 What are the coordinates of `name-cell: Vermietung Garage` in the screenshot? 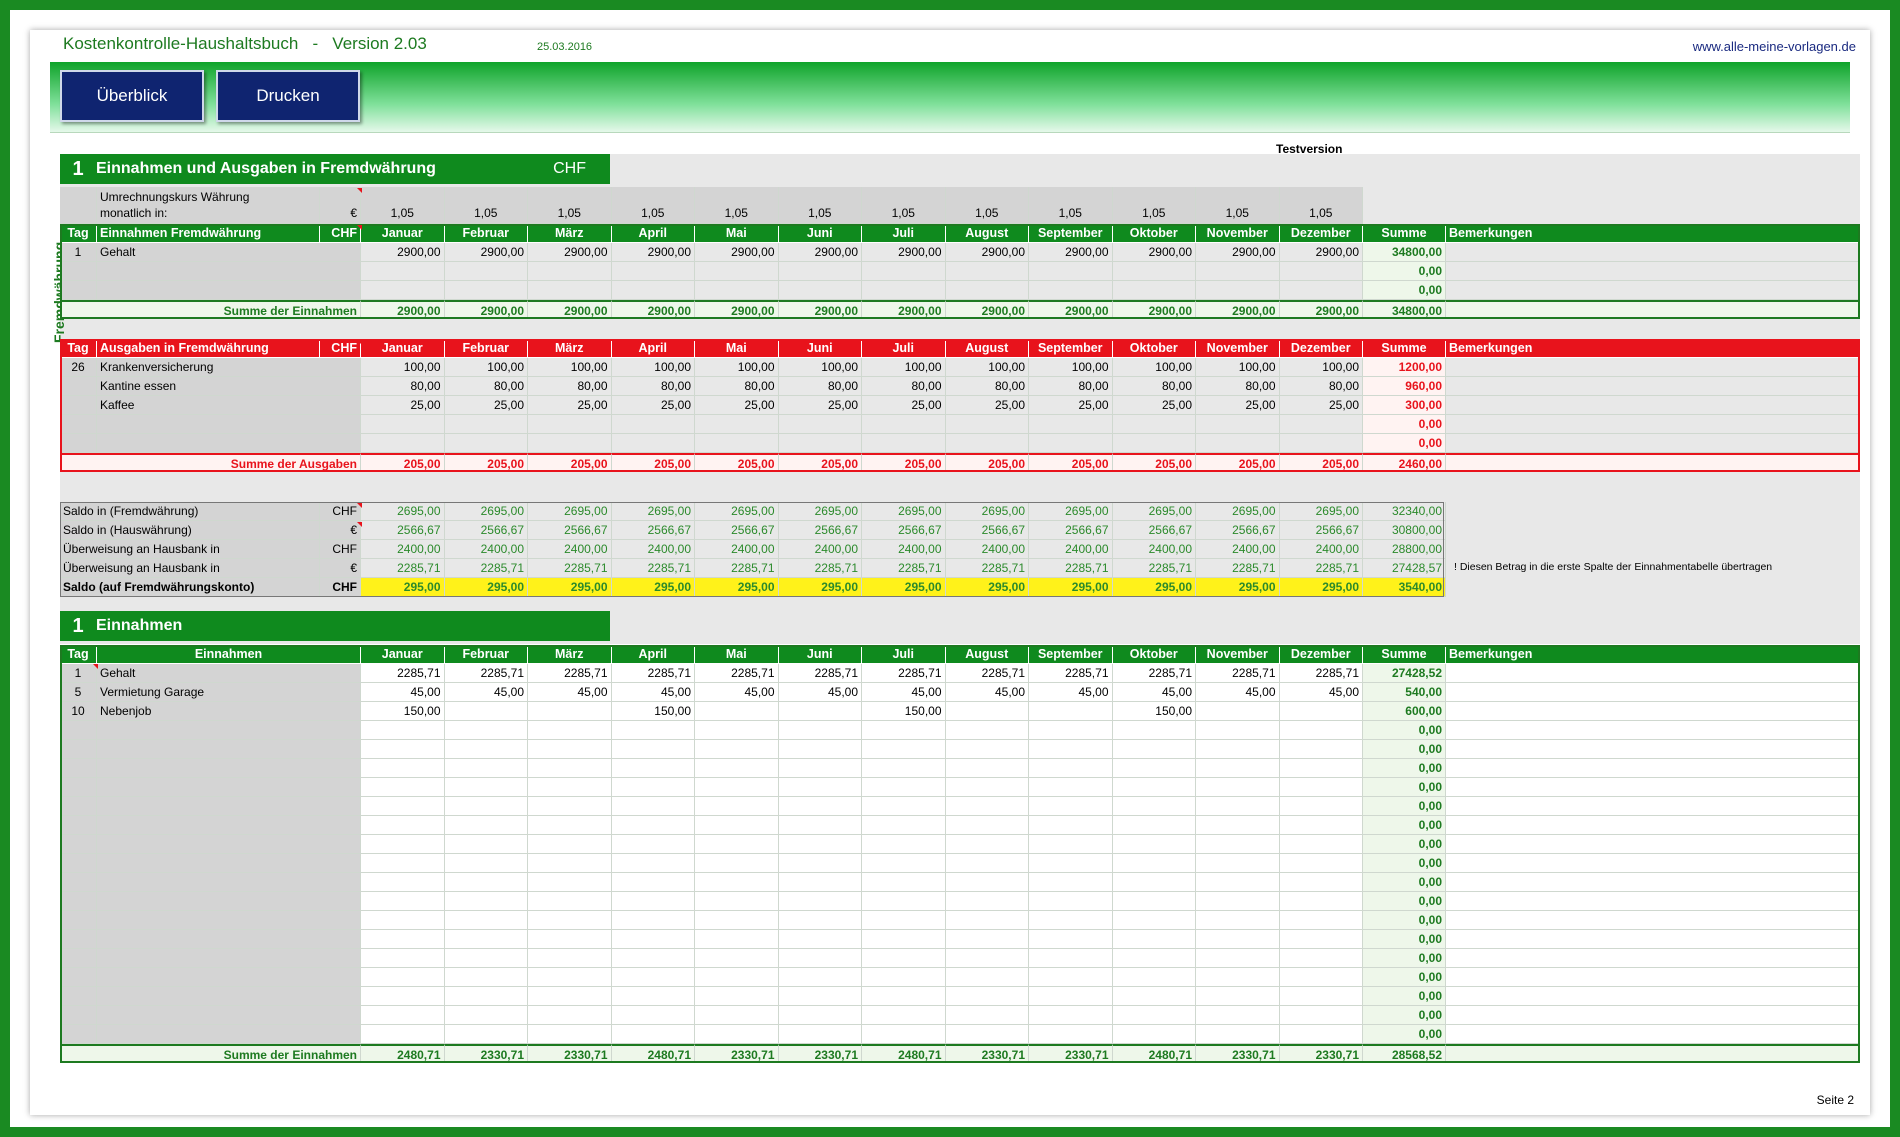 It's located at (229, 692).